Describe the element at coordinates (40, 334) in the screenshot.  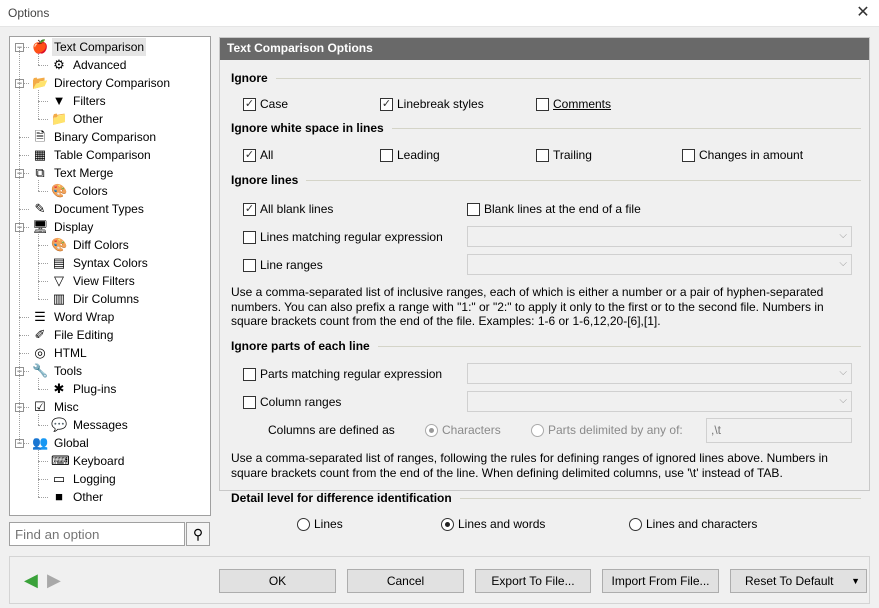
I see `file-edit-icon: ✐` at that location.